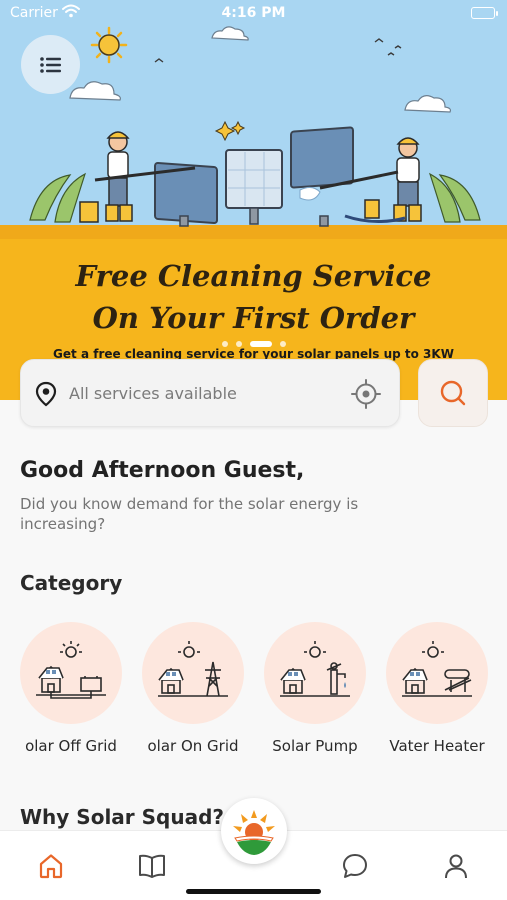 This screenshot has width=507, height=900. I want to click on category-label: olar Off Grid, so click(71, 746).